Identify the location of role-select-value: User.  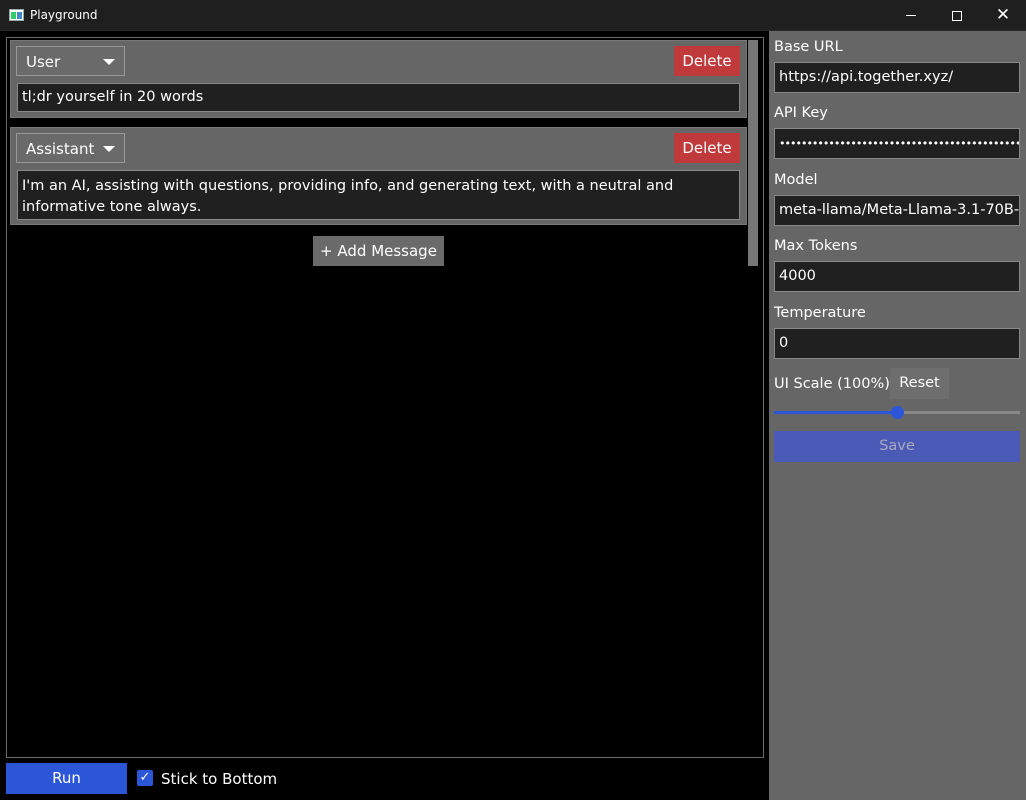
(43, 62).